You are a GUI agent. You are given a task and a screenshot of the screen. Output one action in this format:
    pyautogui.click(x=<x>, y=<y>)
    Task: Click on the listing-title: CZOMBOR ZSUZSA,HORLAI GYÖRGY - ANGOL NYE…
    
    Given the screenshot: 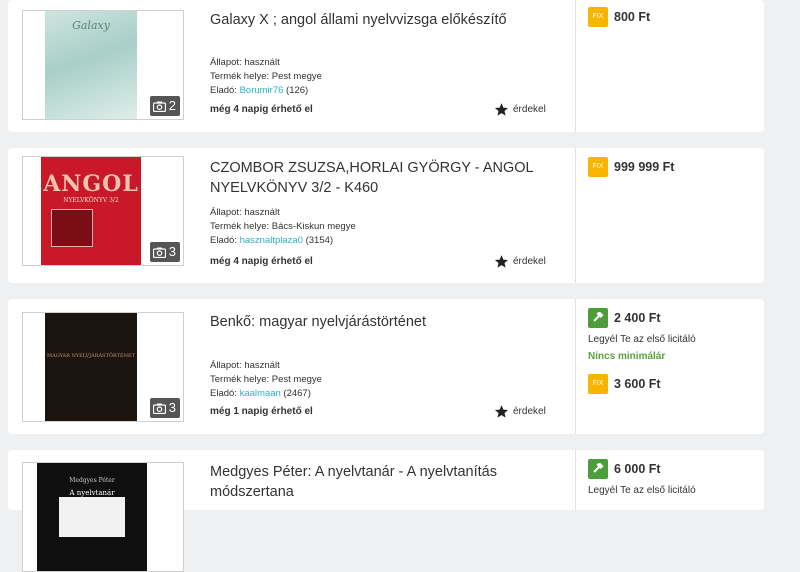 What is the action you would take?
    pyautogui.click(x=382, y=178)
    